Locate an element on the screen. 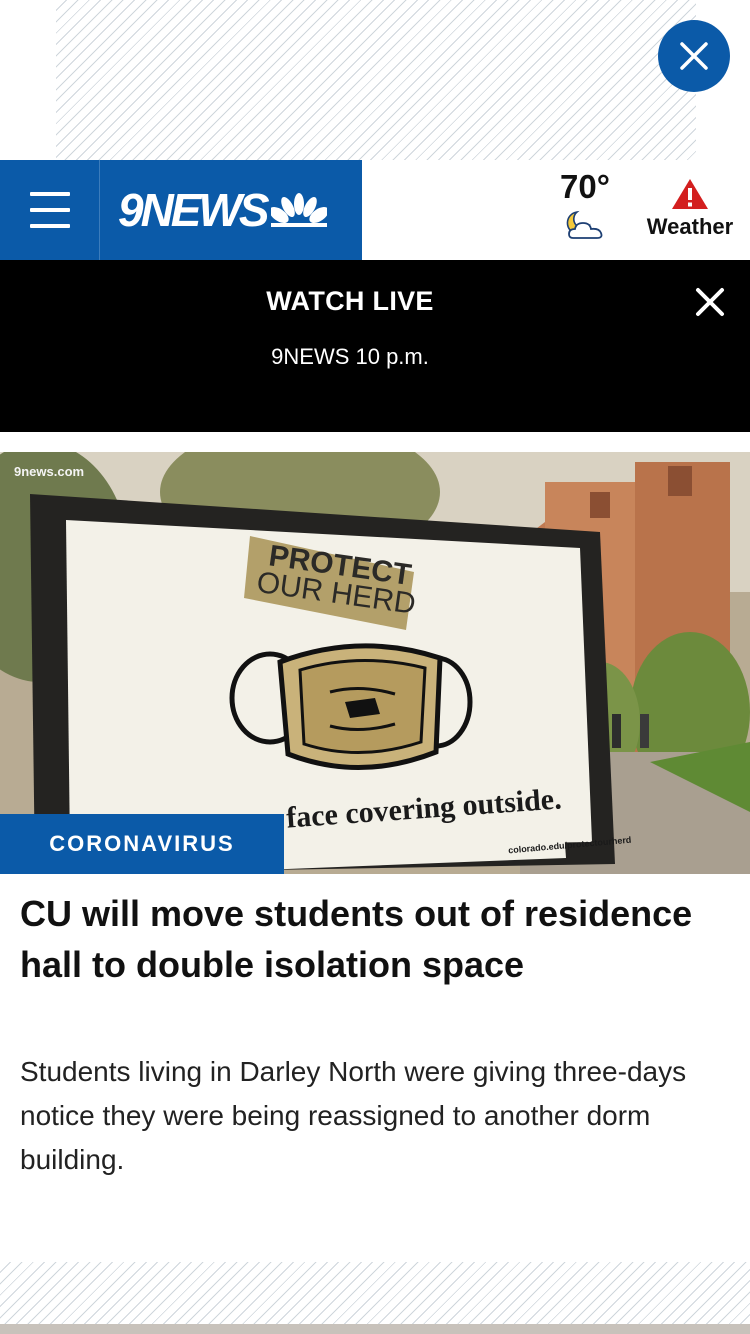 This screenshot has height=1334, width=750. watch-live-subtitle: 9NEWS 10 p.m. is located at coordinates (350, 356).